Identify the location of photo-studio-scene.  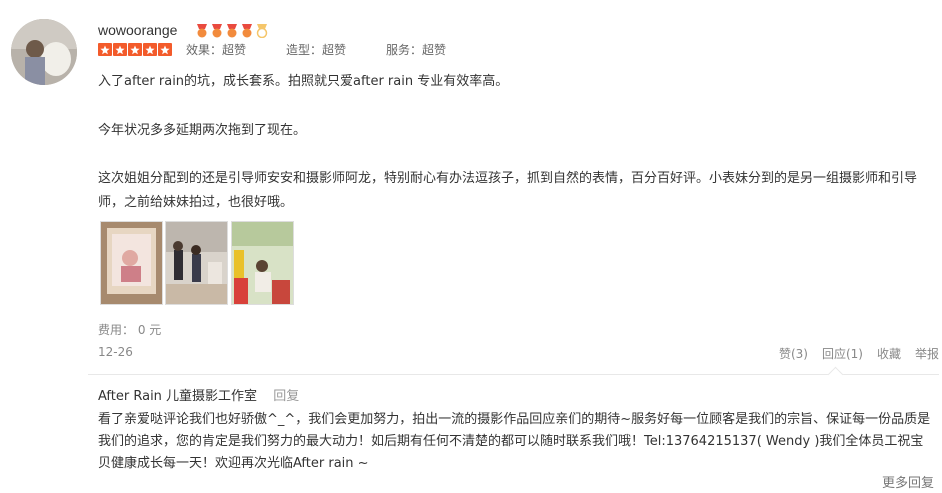
(196, 263).